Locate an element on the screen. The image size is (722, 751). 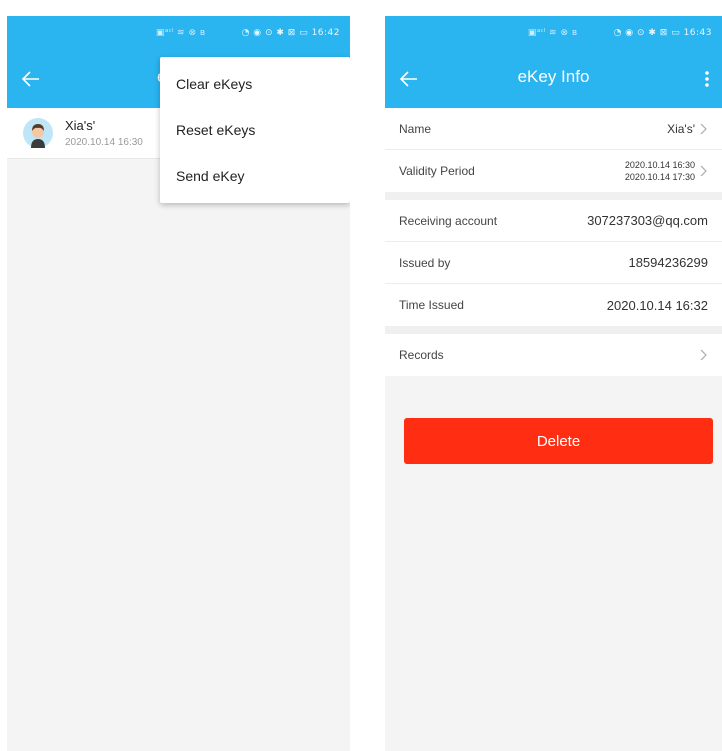
back-arrow-icon is located at coordinates (31, 79).